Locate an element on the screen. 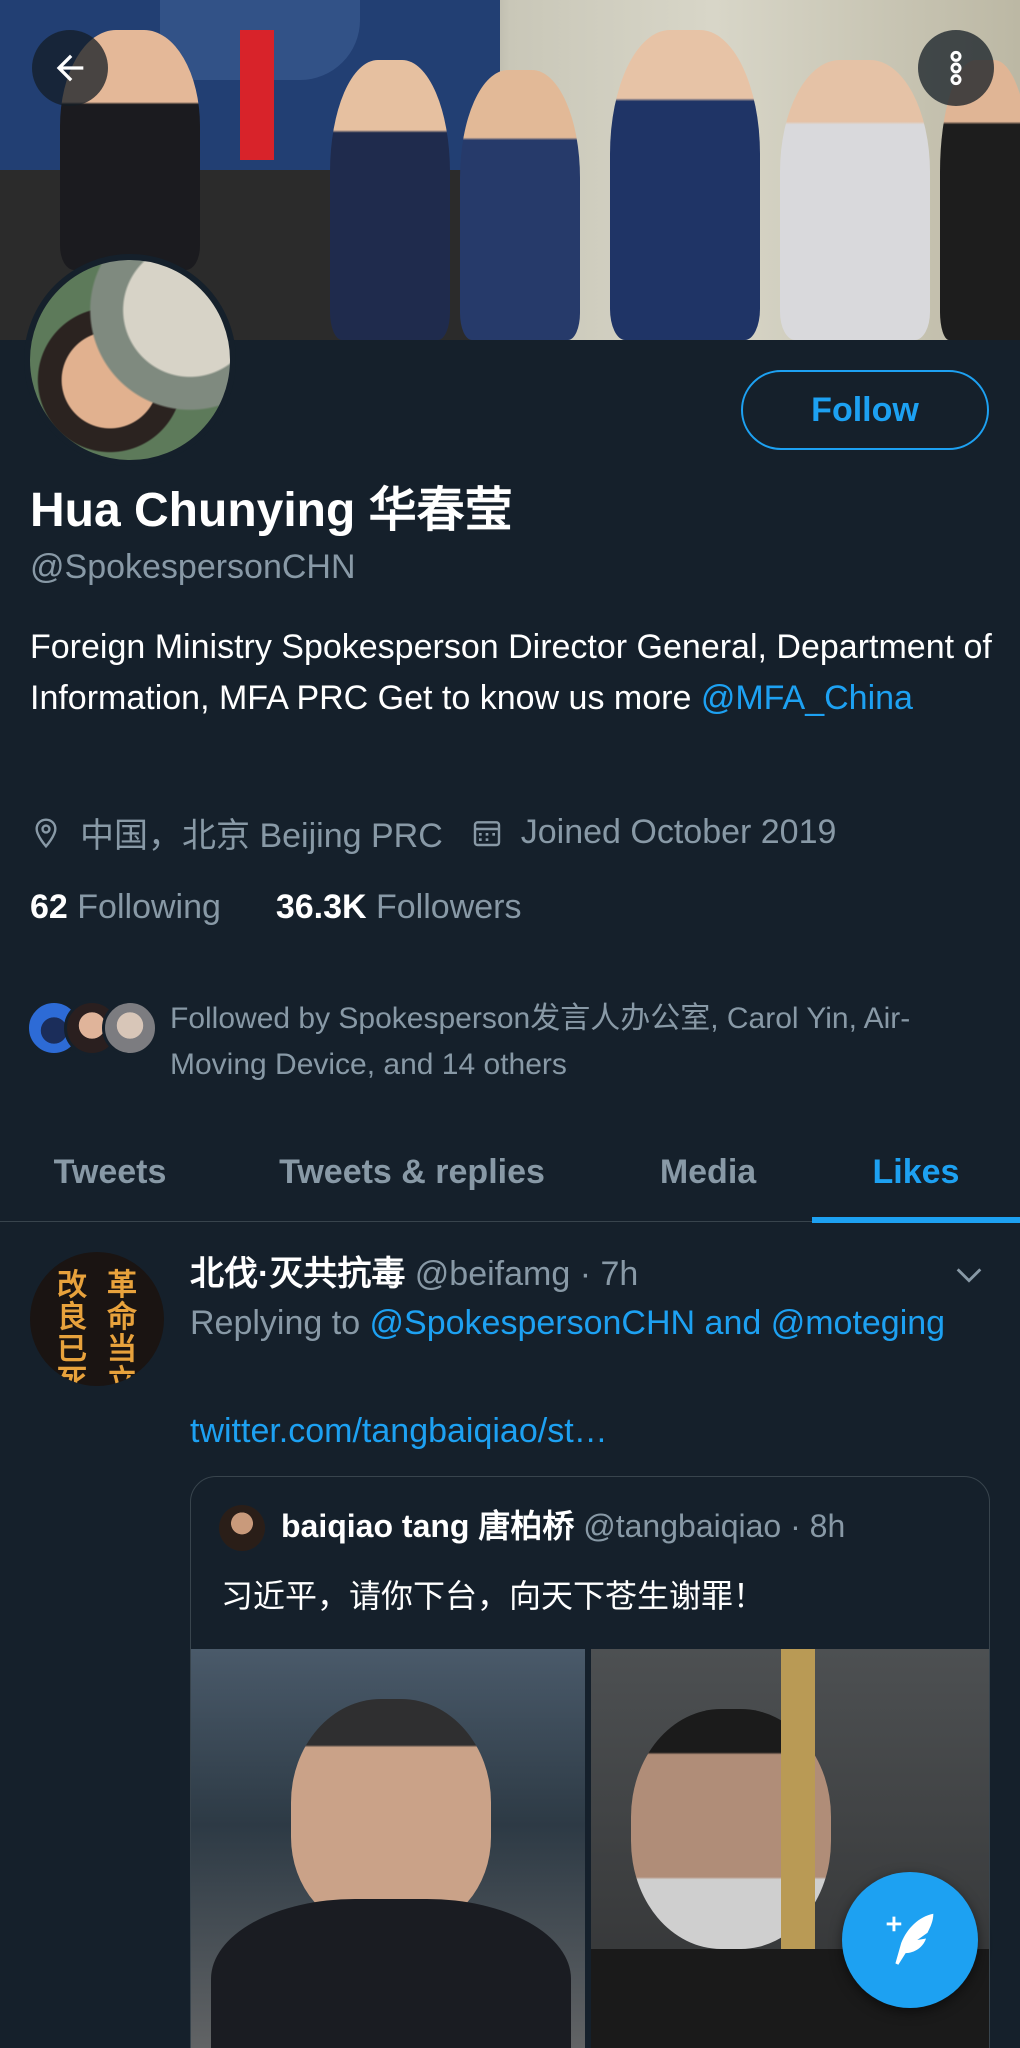  tweet-avatar: 革命当立 改良已死 is located at coordinates (97, 1319).